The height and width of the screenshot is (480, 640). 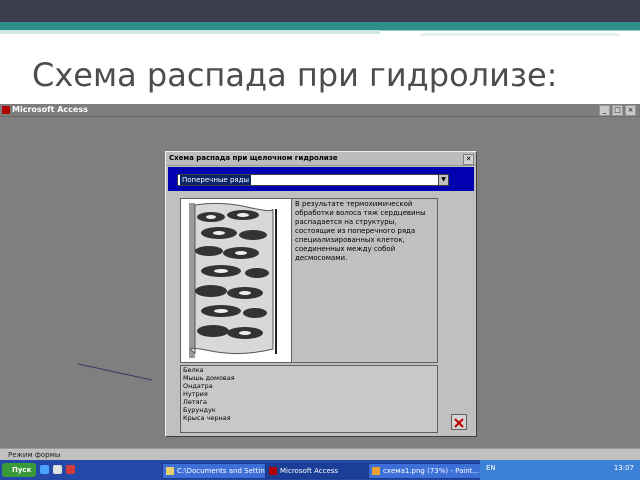 I want to click on dialog-title: Схема распада при щелочном гидролизе, so click(x=253, y=158).